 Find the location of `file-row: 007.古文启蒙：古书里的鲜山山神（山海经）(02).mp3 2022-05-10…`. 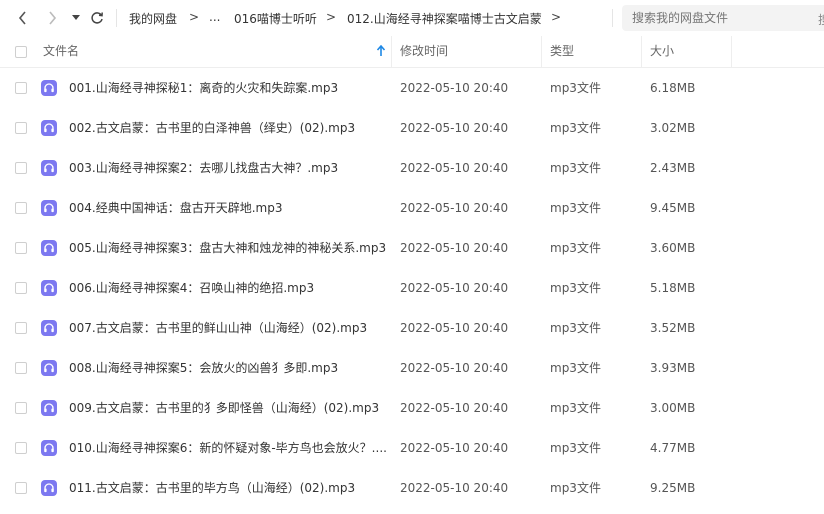

file-row: 007.古文启蒙：古书里的鲜山山神（山海经）(02).mp3 2022-05-10… is located at coordinates (412, 328).